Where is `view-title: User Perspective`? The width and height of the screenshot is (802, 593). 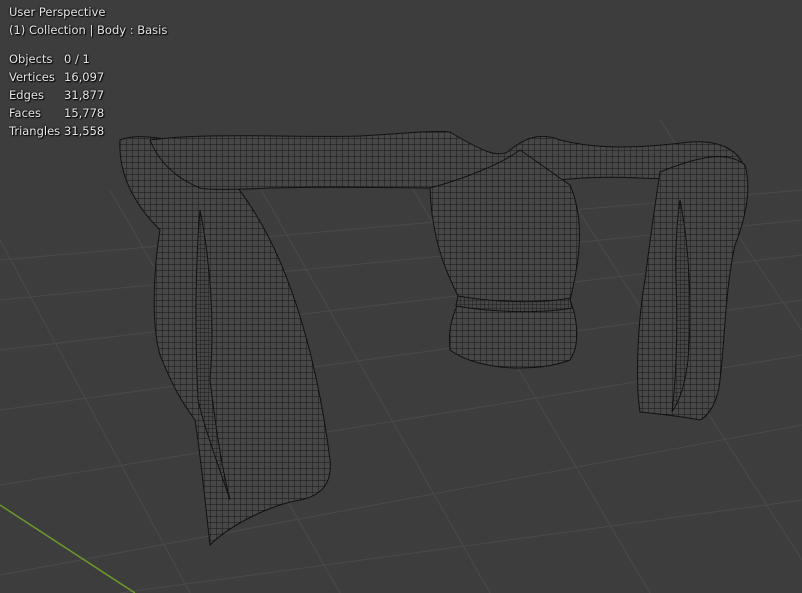 view-title: User Perspective is located at coordinates (57, 12).